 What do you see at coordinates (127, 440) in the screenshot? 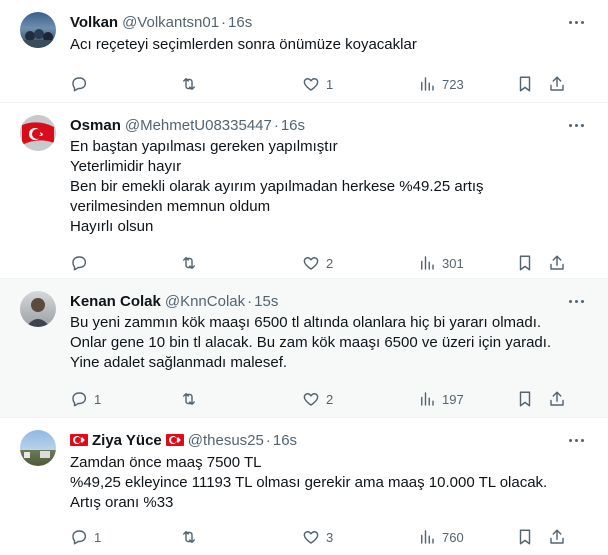
I see `display-name: Ziya Yüce` at bounding box center [127, 440].